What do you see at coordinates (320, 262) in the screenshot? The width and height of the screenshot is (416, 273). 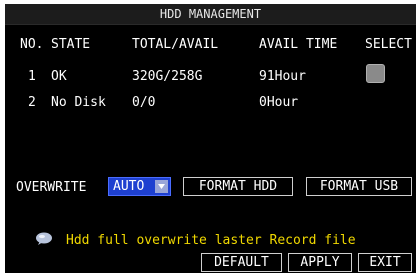 I see `apply-button: APPLY` at bounding box center [320, 262].